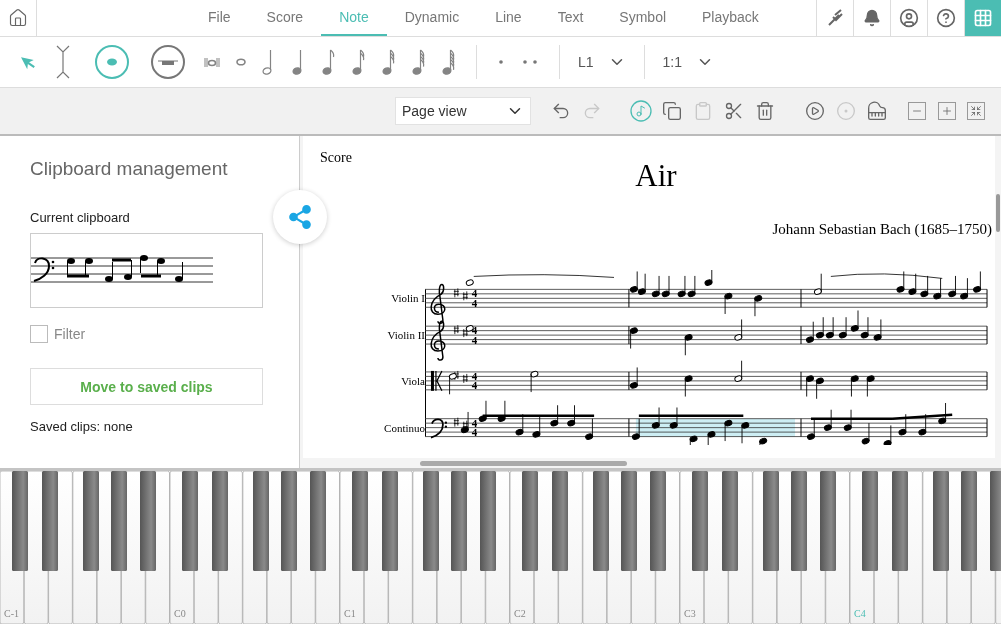  Describe the element at coordinates (70, 334) in the screenshot. I see `filter-label: Filter` at that location.